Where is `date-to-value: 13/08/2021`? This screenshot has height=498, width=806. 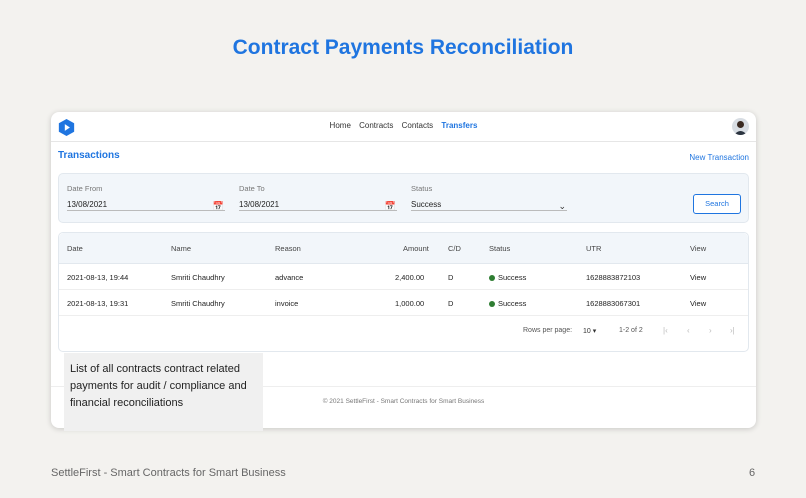 date-to-value: 13/08/2021 is located at coordinates (259, 204).